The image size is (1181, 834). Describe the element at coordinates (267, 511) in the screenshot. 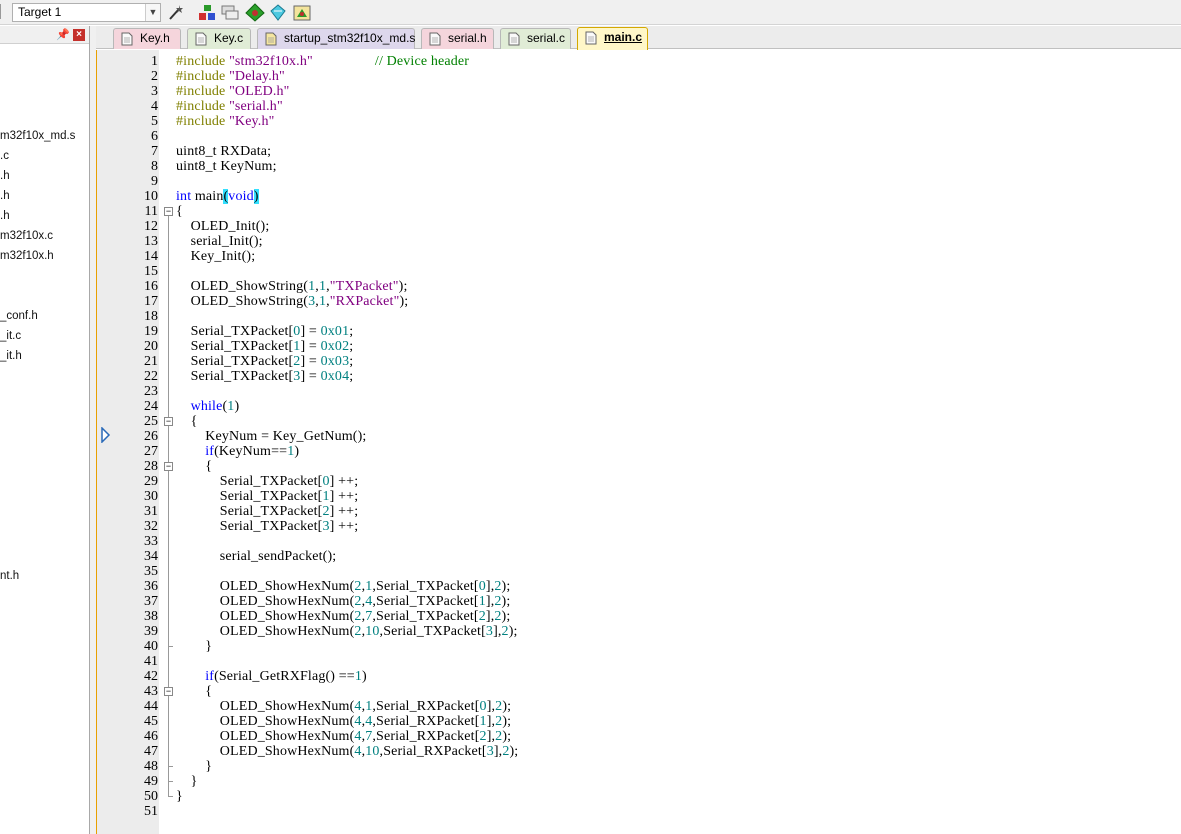

I see `code-line: Serial_TXPacket[2] ++;` at that location.